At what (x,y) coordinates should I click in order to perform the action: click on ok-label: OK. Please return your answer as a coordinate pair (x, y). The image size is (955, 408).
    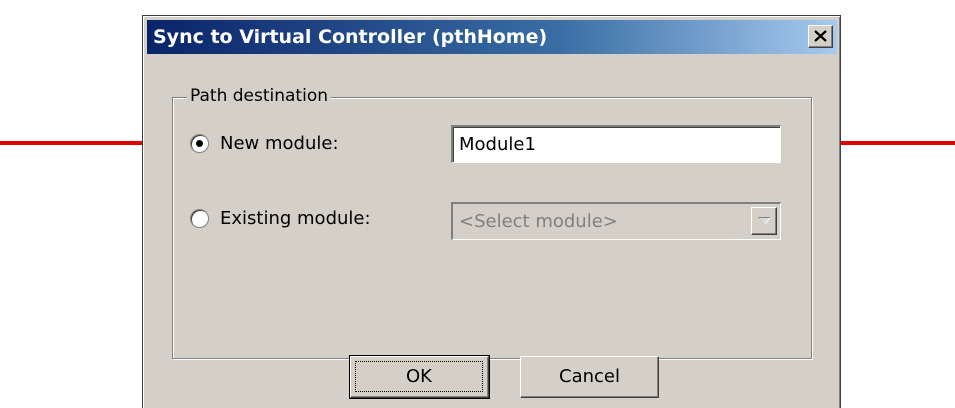
    Looking at the image, I should click on (419, 376).